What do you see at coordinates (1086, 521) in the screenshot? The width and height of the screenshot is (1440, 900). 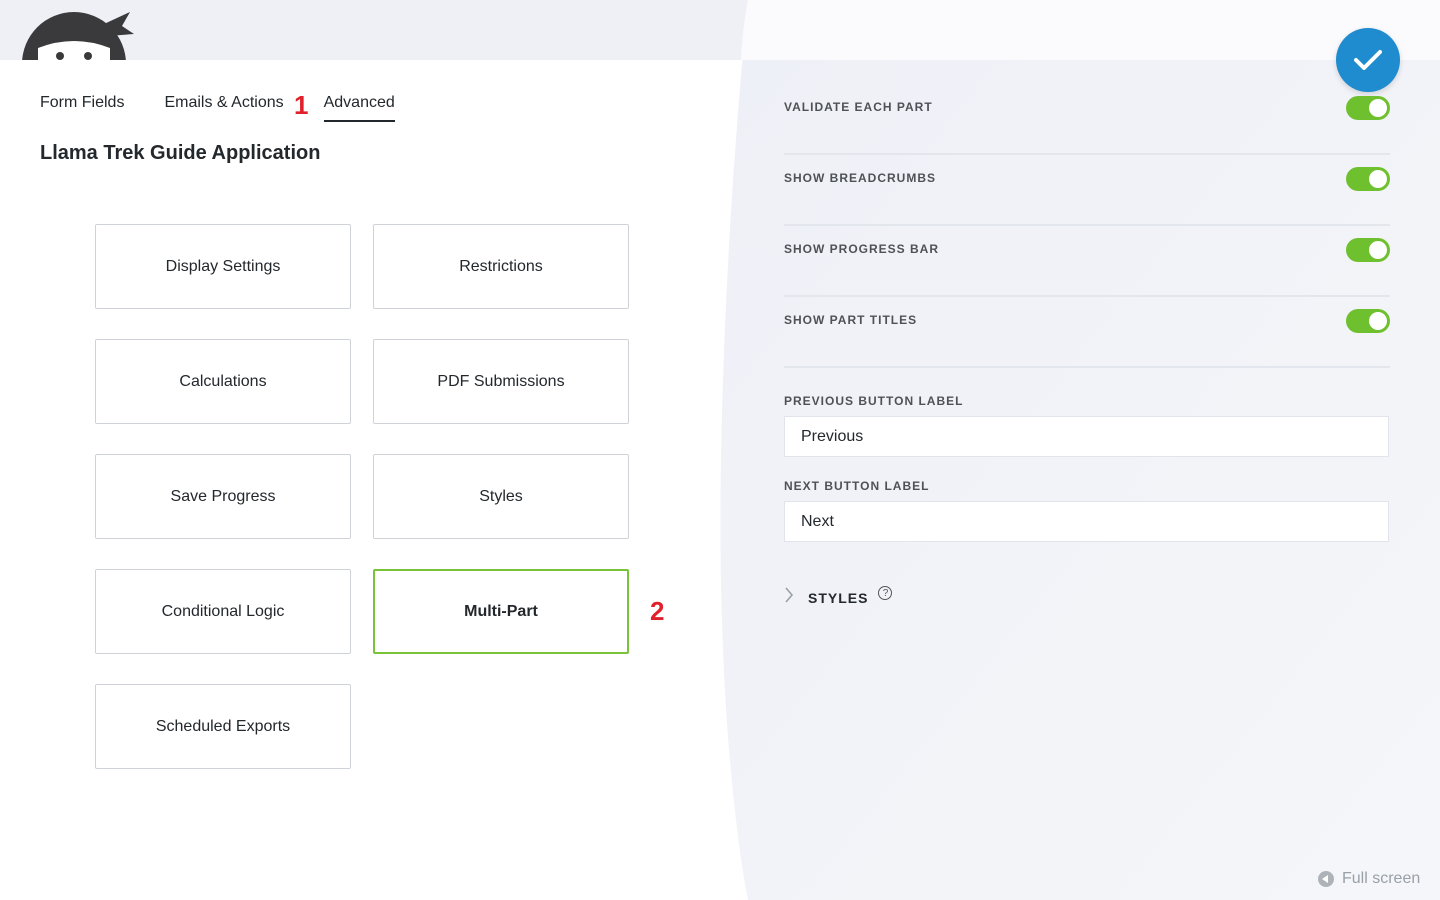 I see `next-button-label-input` at bounding box center [1086, 521].